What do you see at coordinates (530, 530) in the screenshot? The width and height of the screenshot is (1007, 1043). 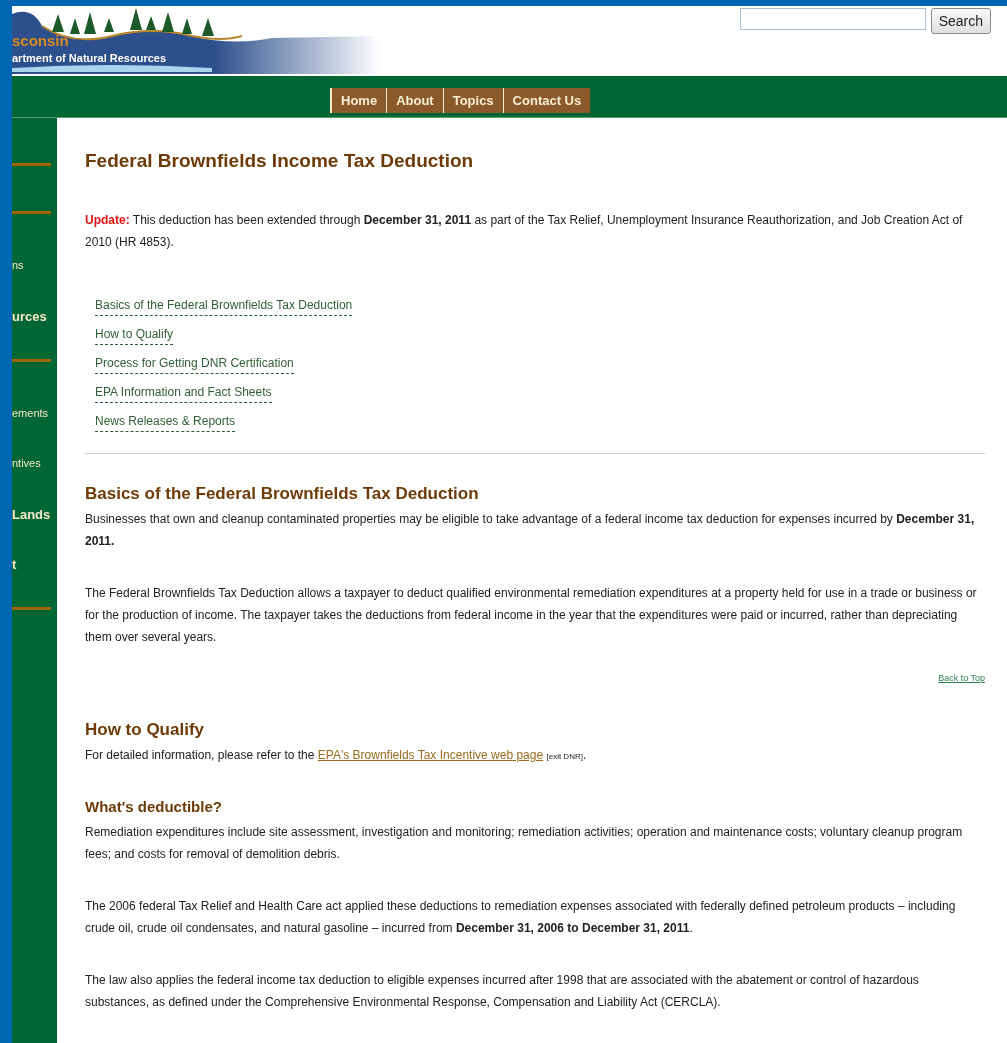 I see `paragraph: Businesses that own and cleanup contaminated properties may be eligible to take advantage of a federal income tax deduction for expenses incurred by December 31, 2011.` at bounding box center [530, 530].